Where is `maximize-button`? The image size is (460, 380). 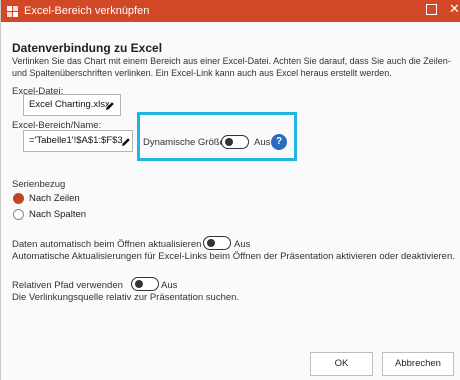 maximize-button is located at coordinates (431, 9).